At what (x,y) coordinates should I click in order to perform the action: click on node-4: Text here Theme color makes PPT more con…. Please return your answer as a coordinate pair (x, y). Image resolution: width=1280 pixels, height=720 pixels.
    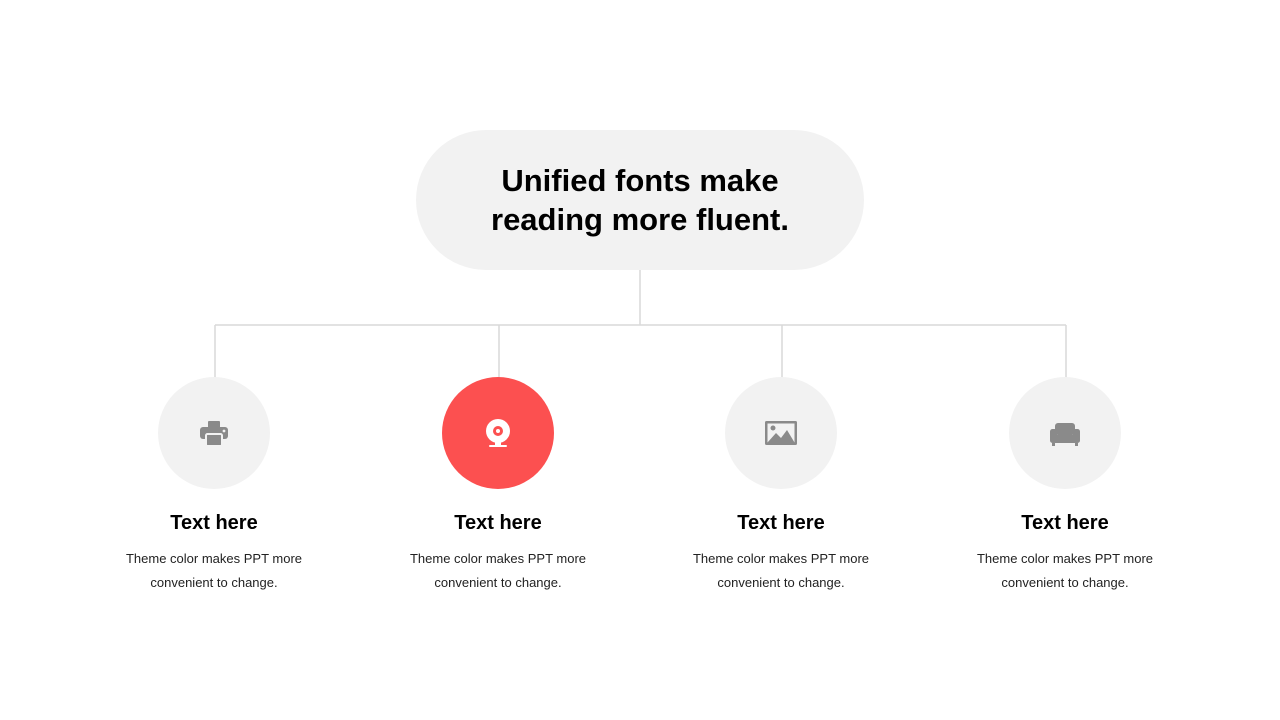
    Looking at the image, I should click on (1065, 486).